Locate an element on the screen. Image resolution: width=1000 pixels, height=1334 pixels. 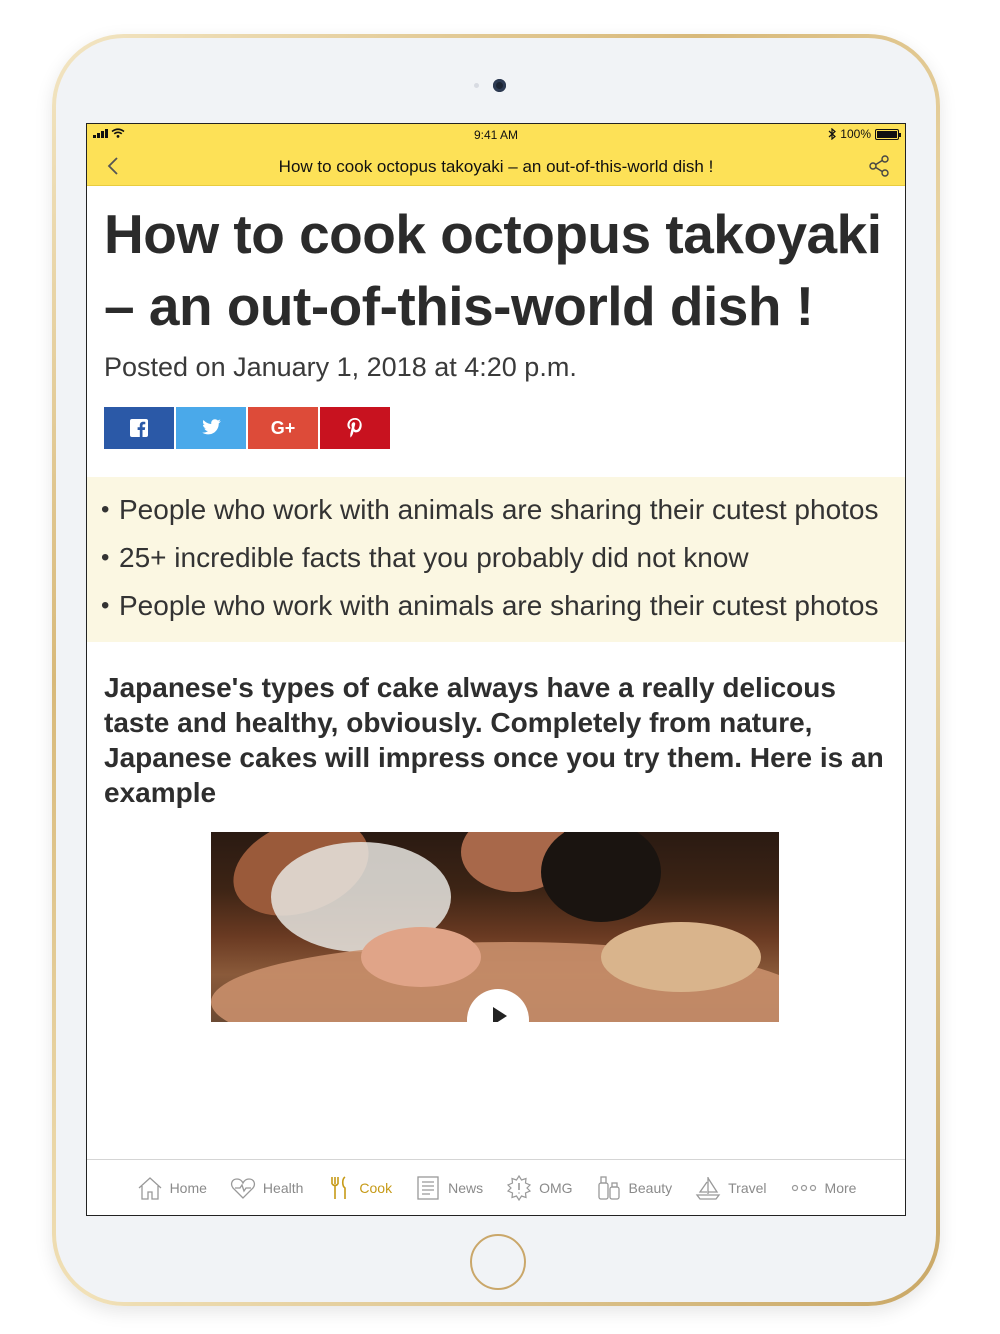
camera-icon is located at coordinates (499, 85).